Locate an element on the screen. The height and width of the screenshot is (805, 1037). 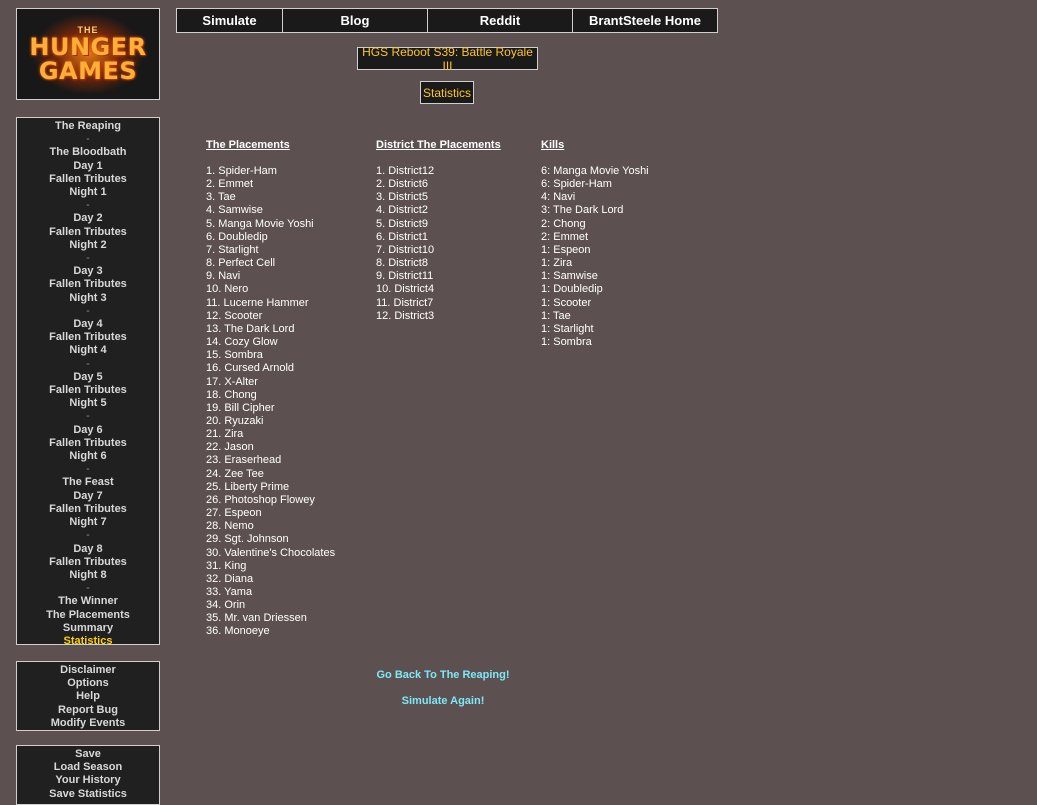
placement-item: 2. Emmet is located at coordinates (230, 184).